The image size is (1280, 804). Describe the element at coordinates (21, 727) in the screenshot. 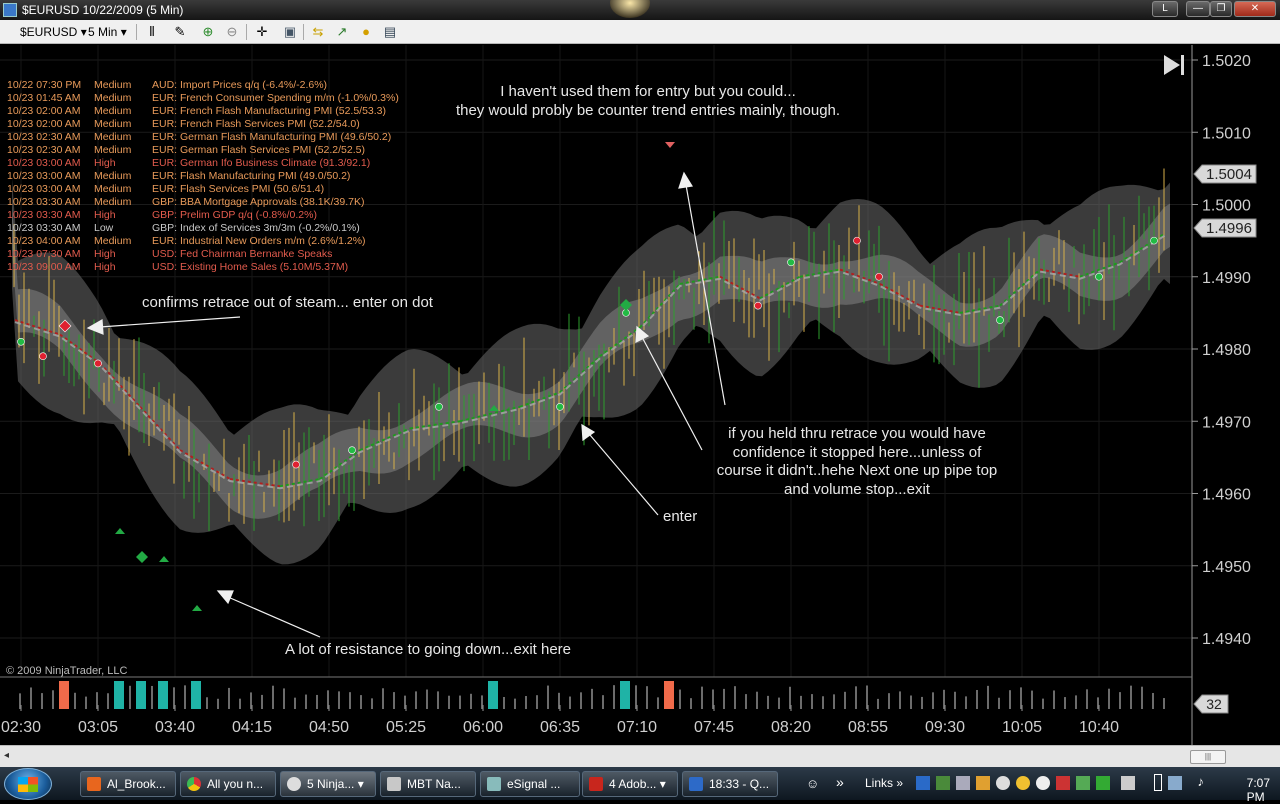

I see `time-tick-label: 02:30` at that location.